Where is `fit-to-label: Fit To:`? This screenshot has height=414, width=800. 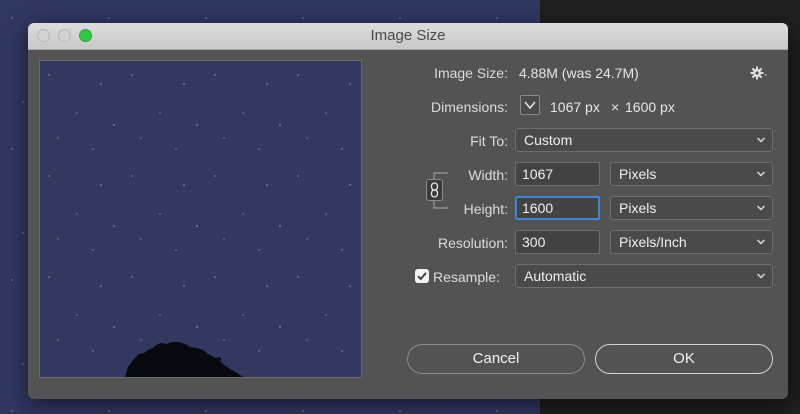 fit-to-label: Fit To: is located at coordinates (489, 141).